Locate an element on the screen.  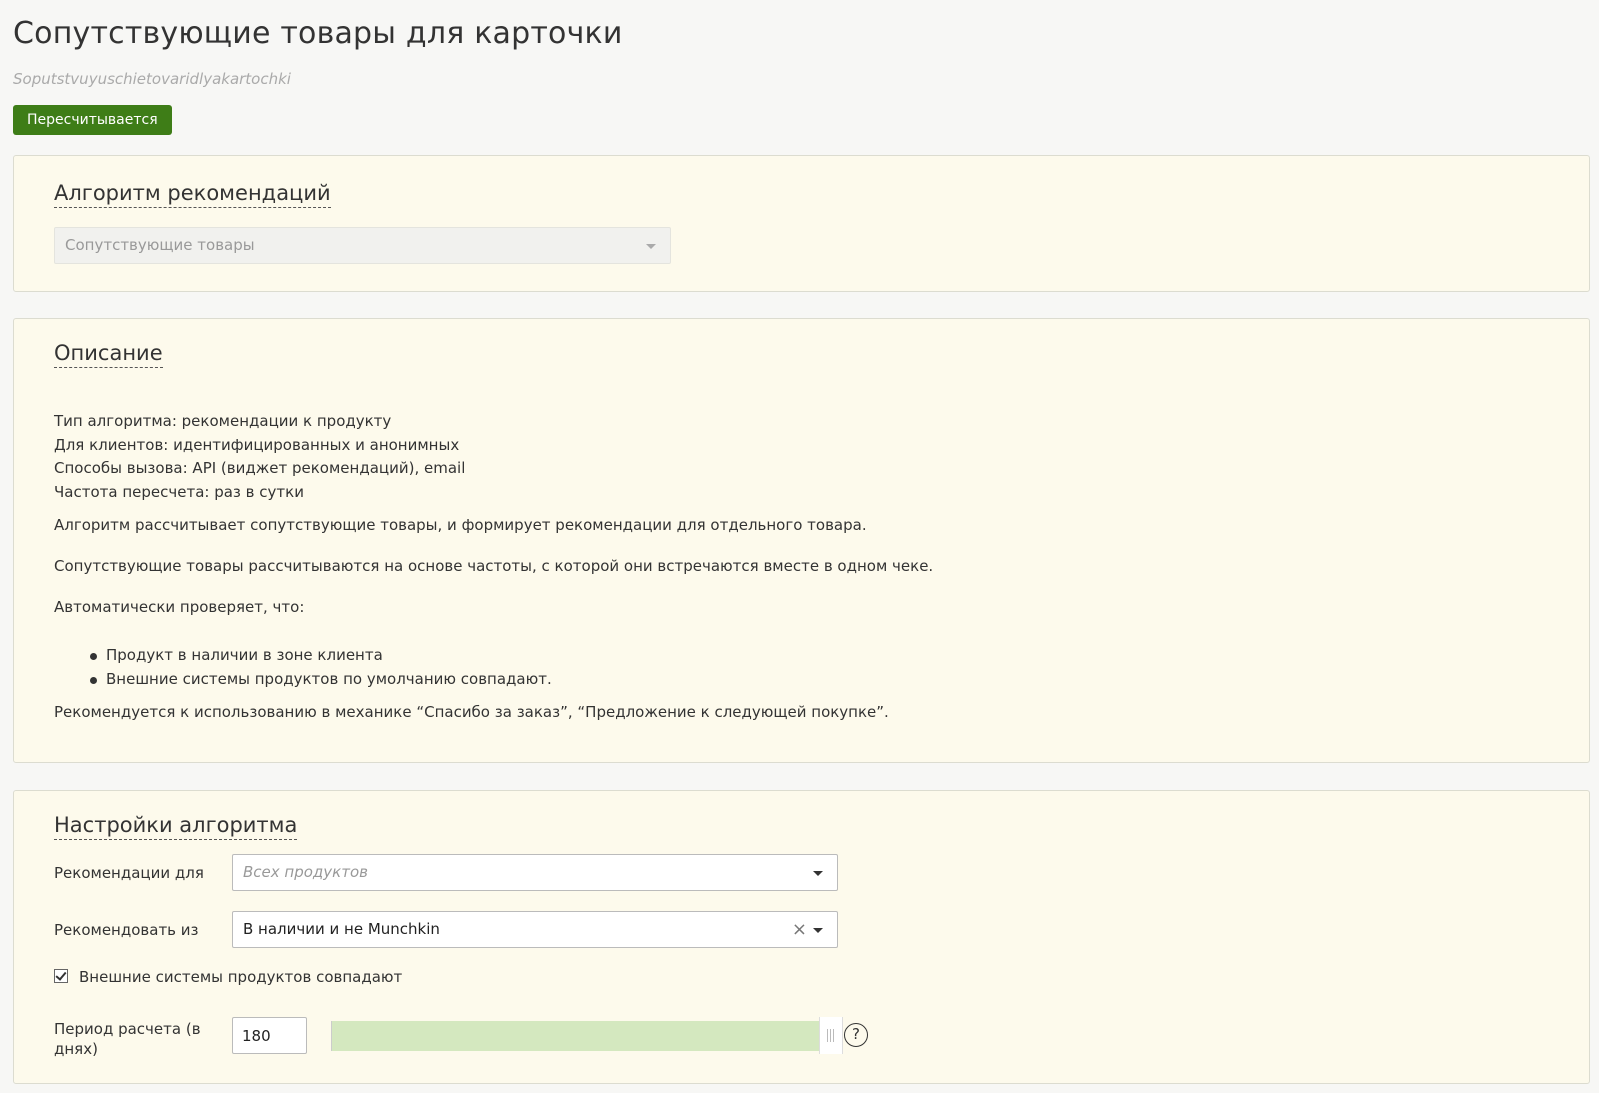
description-paragraph: Автоматически проверяет, что: is located at coordinates (179, 607).